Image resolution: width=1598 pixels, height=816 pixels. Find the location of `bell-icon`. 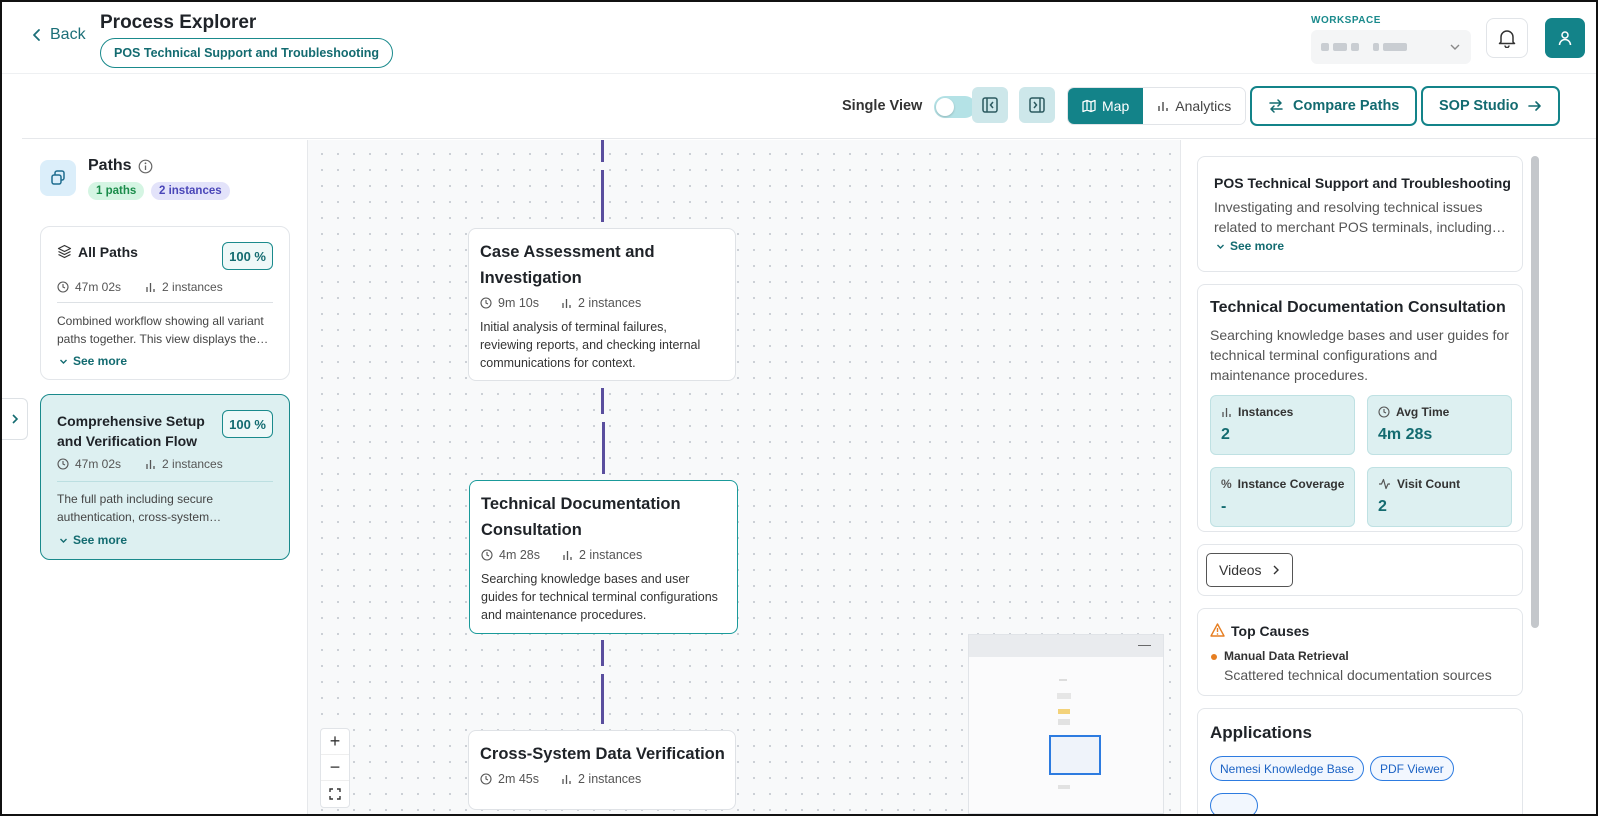

bell-icon is located at coordinates (1507, 39).